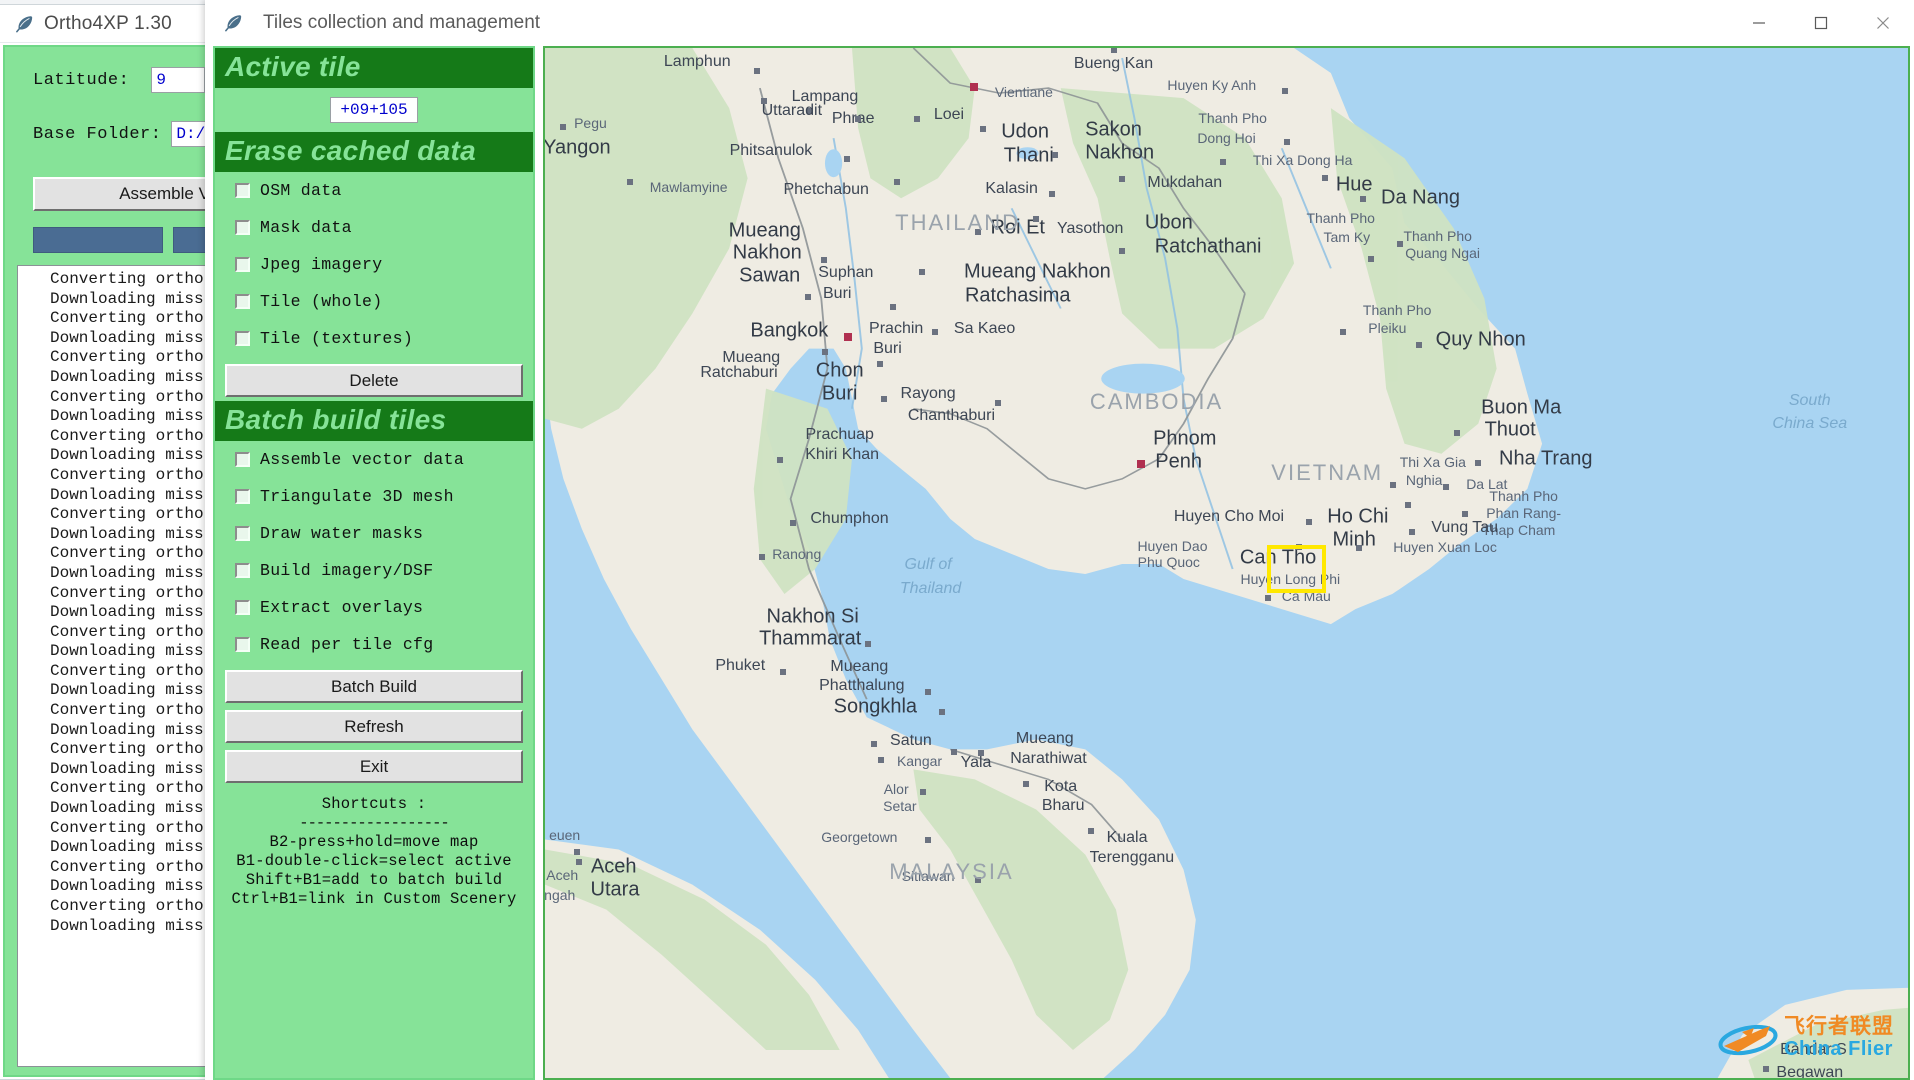  What do you see at coordinates (374, 899) in the screenshot?
I see `shortcut-line: Ctrl+B1=link in Custom Scenery` at bounding box center [374, 899].